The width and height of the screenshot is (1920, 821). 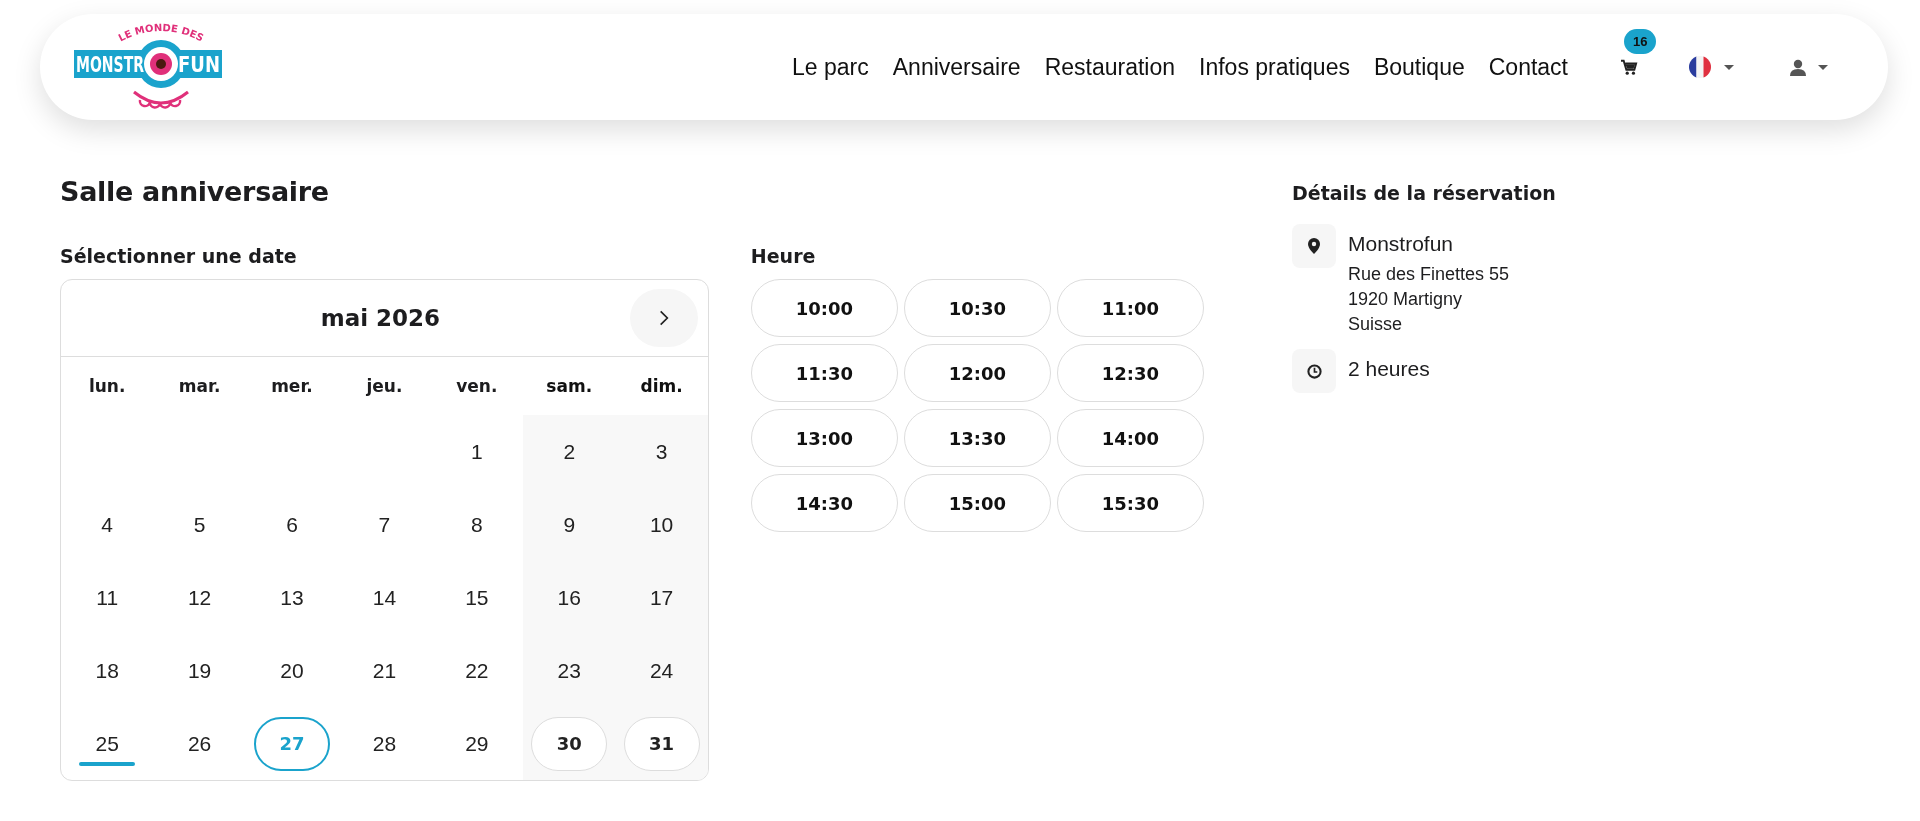 I want to click on calendar-day: 31, so click(x=661, y=743).